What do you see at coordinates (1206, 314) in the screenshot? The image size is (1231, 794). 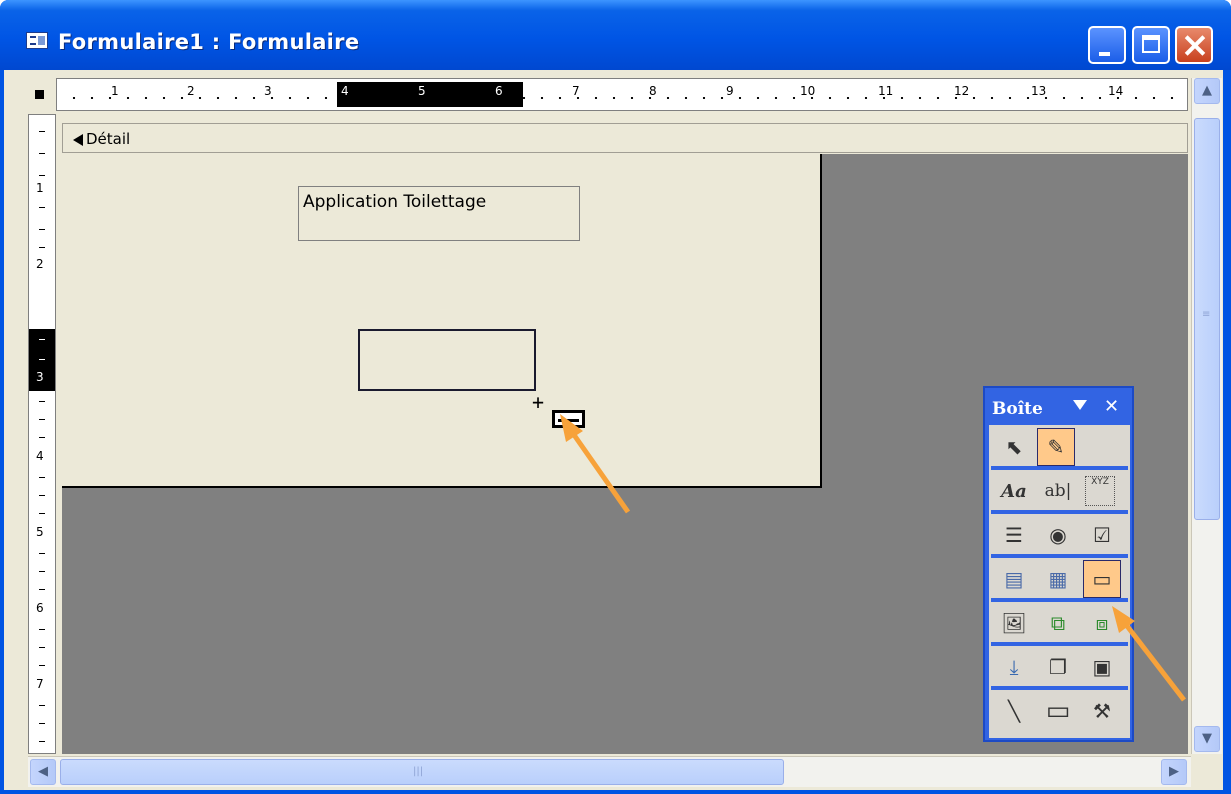 I see `scroll-grip-icon: ≡` at bounding box center [1206, 314].